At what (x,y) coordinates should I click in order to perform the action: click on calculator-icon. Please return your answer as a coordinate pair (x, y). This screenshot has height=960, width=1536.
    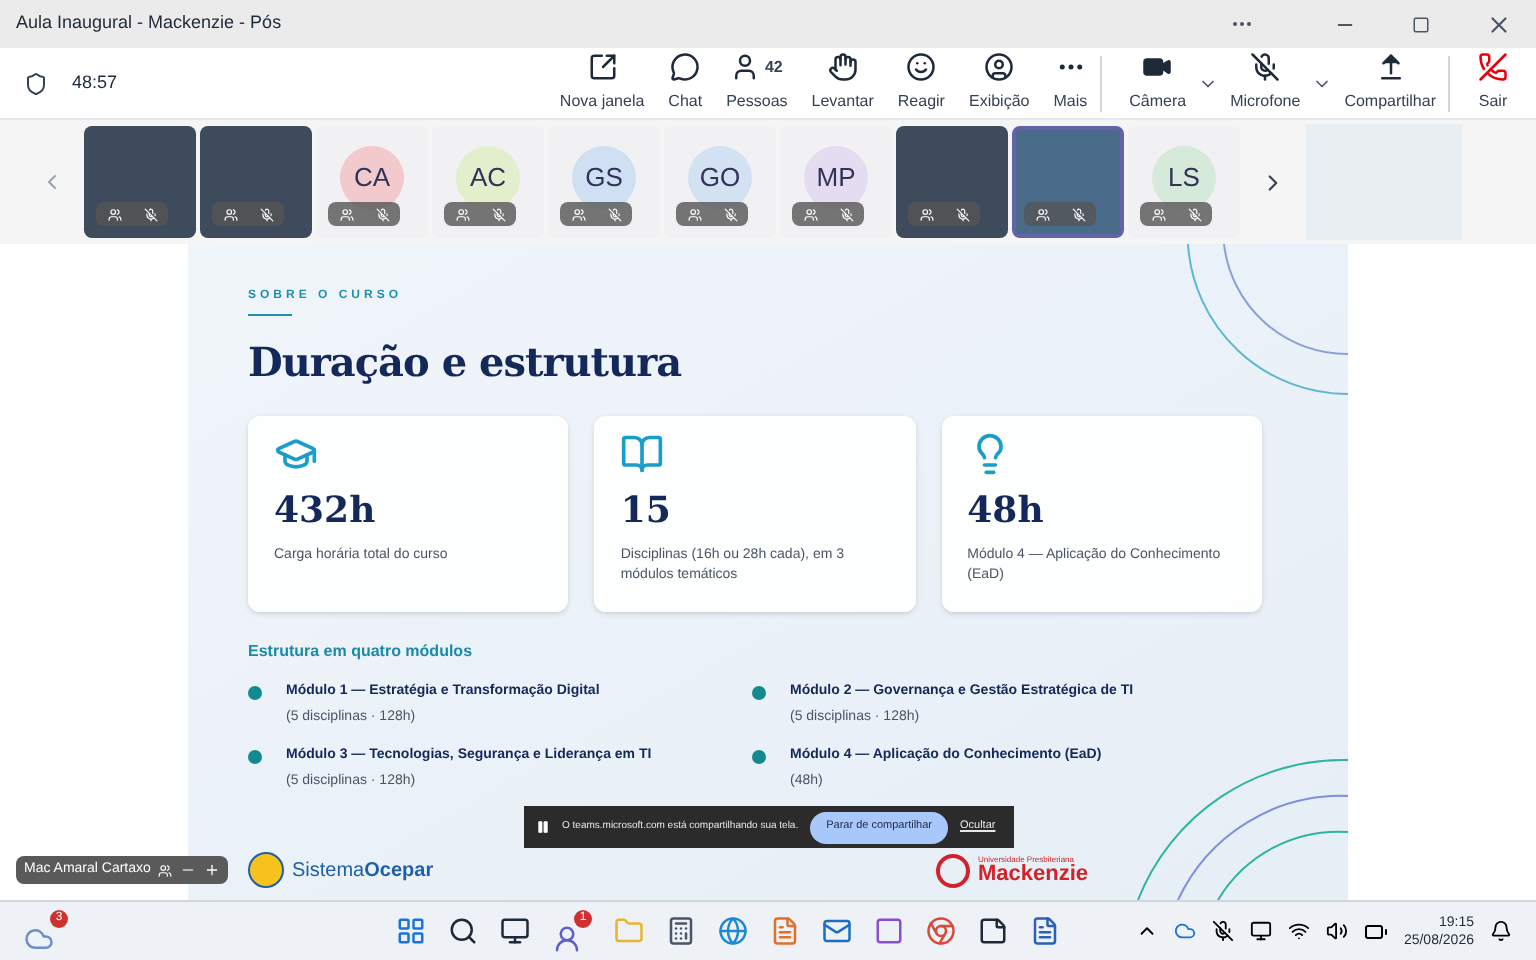
    Looking at the image, I should click on (681, 931).